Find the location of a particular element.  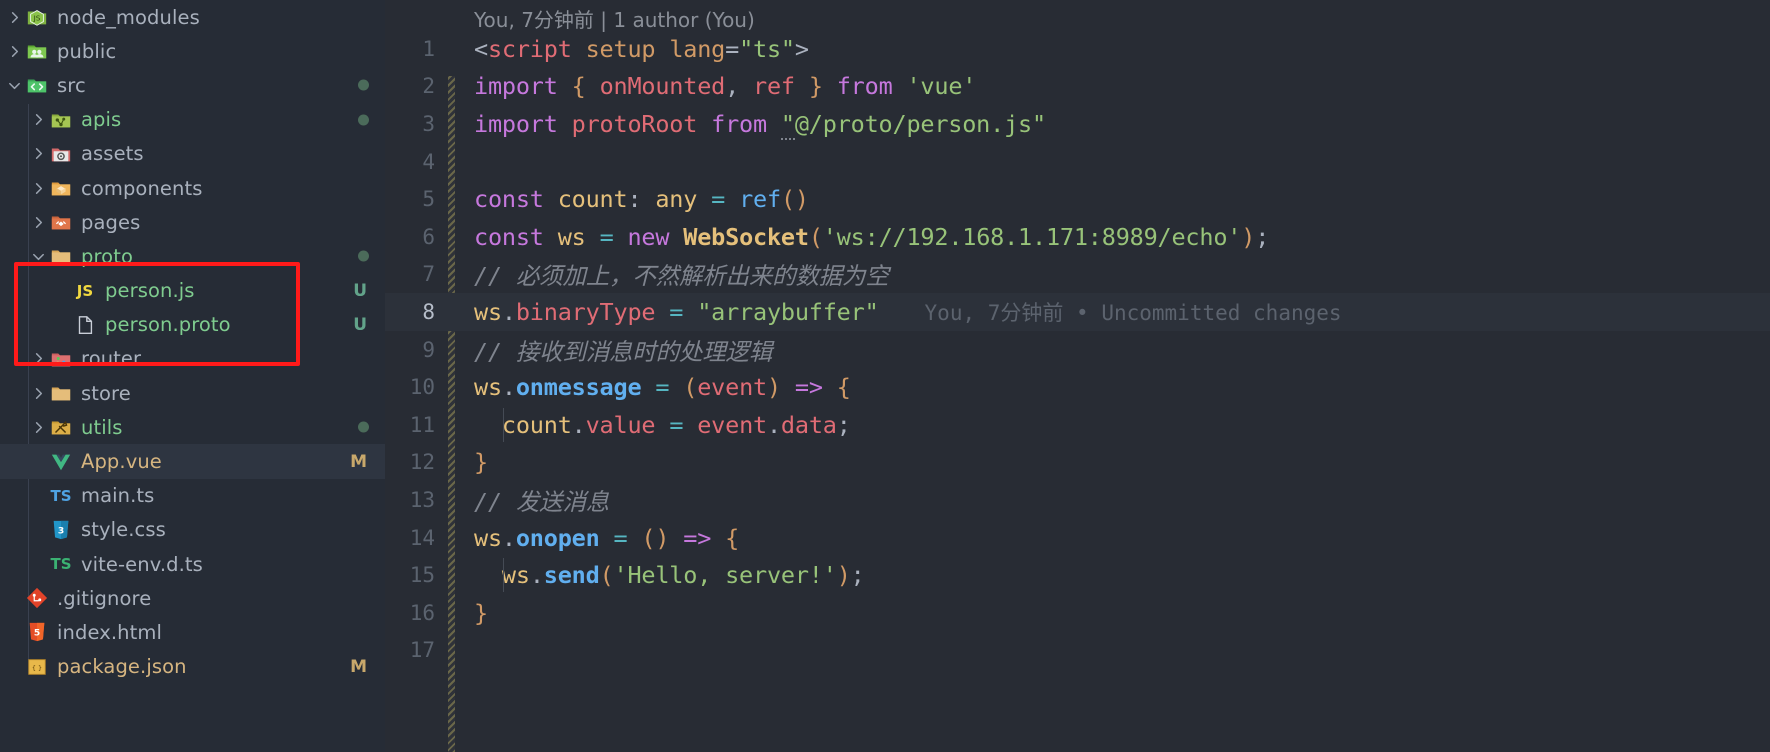

tree-item-label: node_modules is located at coordinates (128, 17).